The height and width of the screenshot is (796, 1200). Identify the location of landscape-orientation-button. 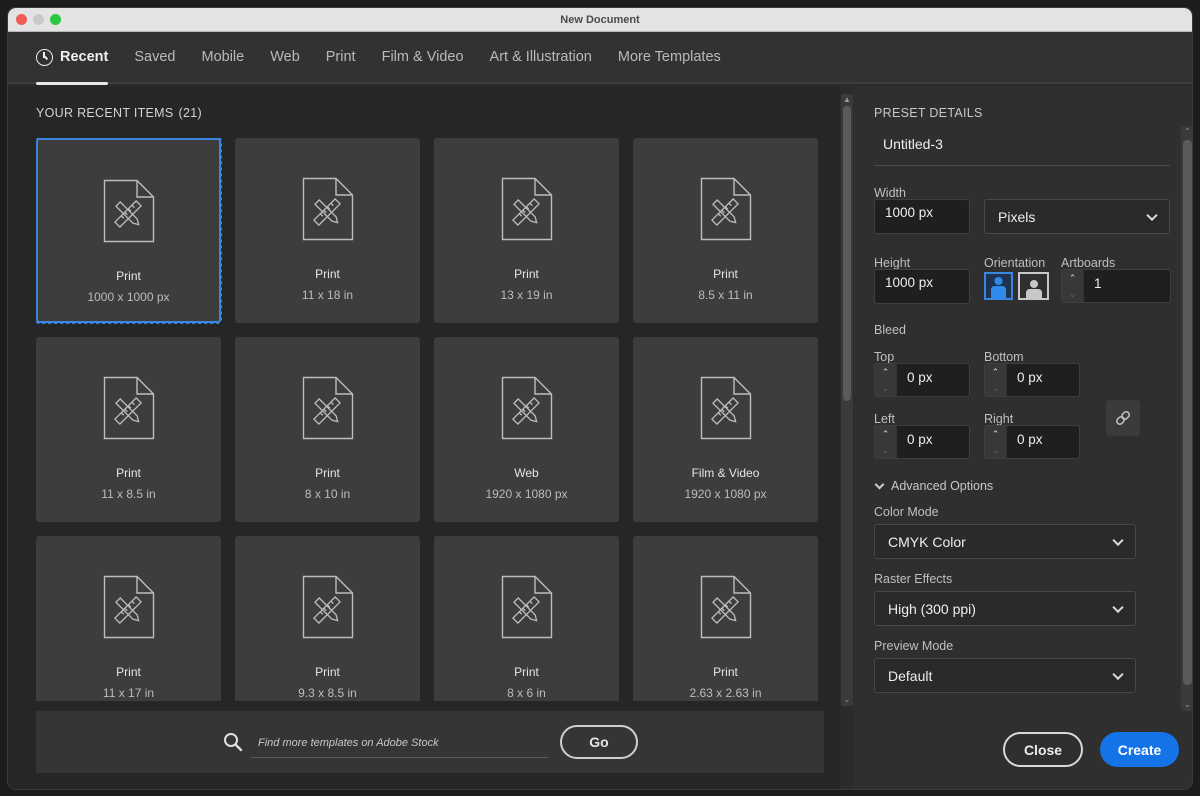
(1033, 286).